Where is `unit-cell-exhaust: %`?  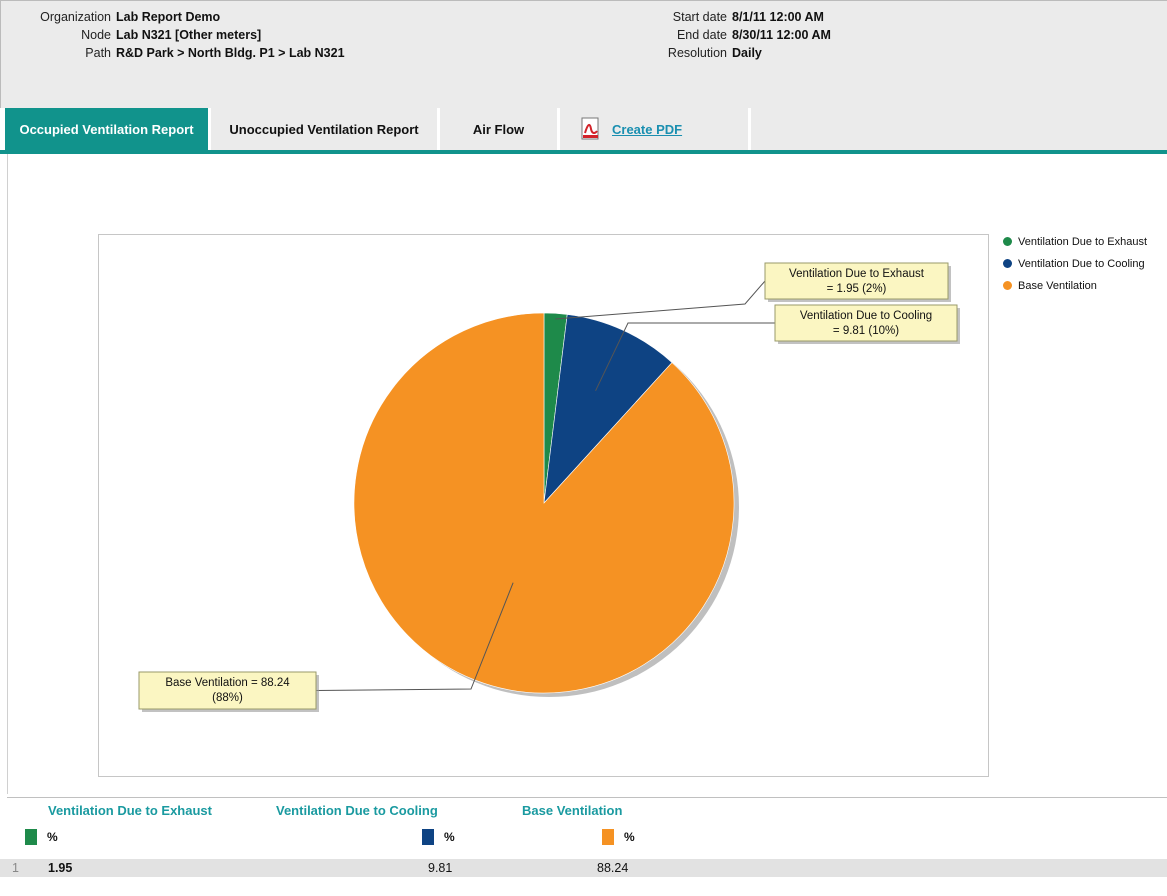 unit-cell-exhaust: % is located at coordinates (41, 837).